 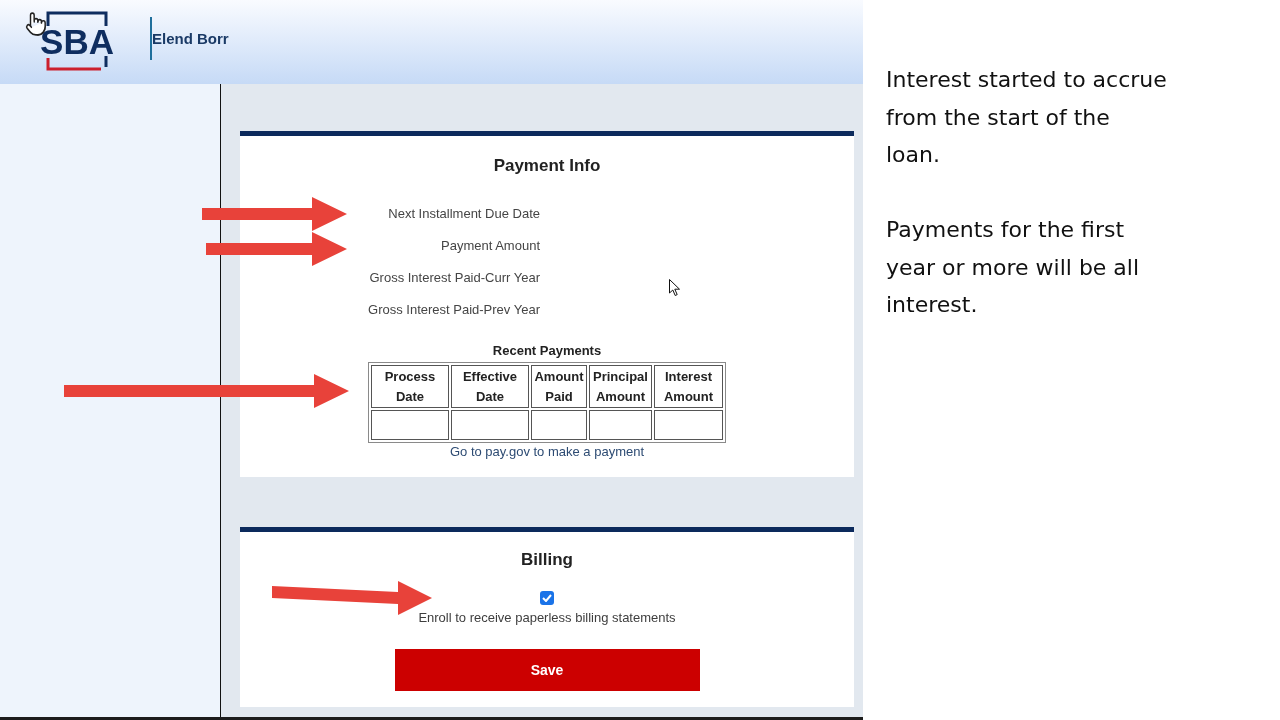 What do you see at coordinates (547, 670) in the screenshot?
I see `save-button: Save` at bounding box center [547, 670].